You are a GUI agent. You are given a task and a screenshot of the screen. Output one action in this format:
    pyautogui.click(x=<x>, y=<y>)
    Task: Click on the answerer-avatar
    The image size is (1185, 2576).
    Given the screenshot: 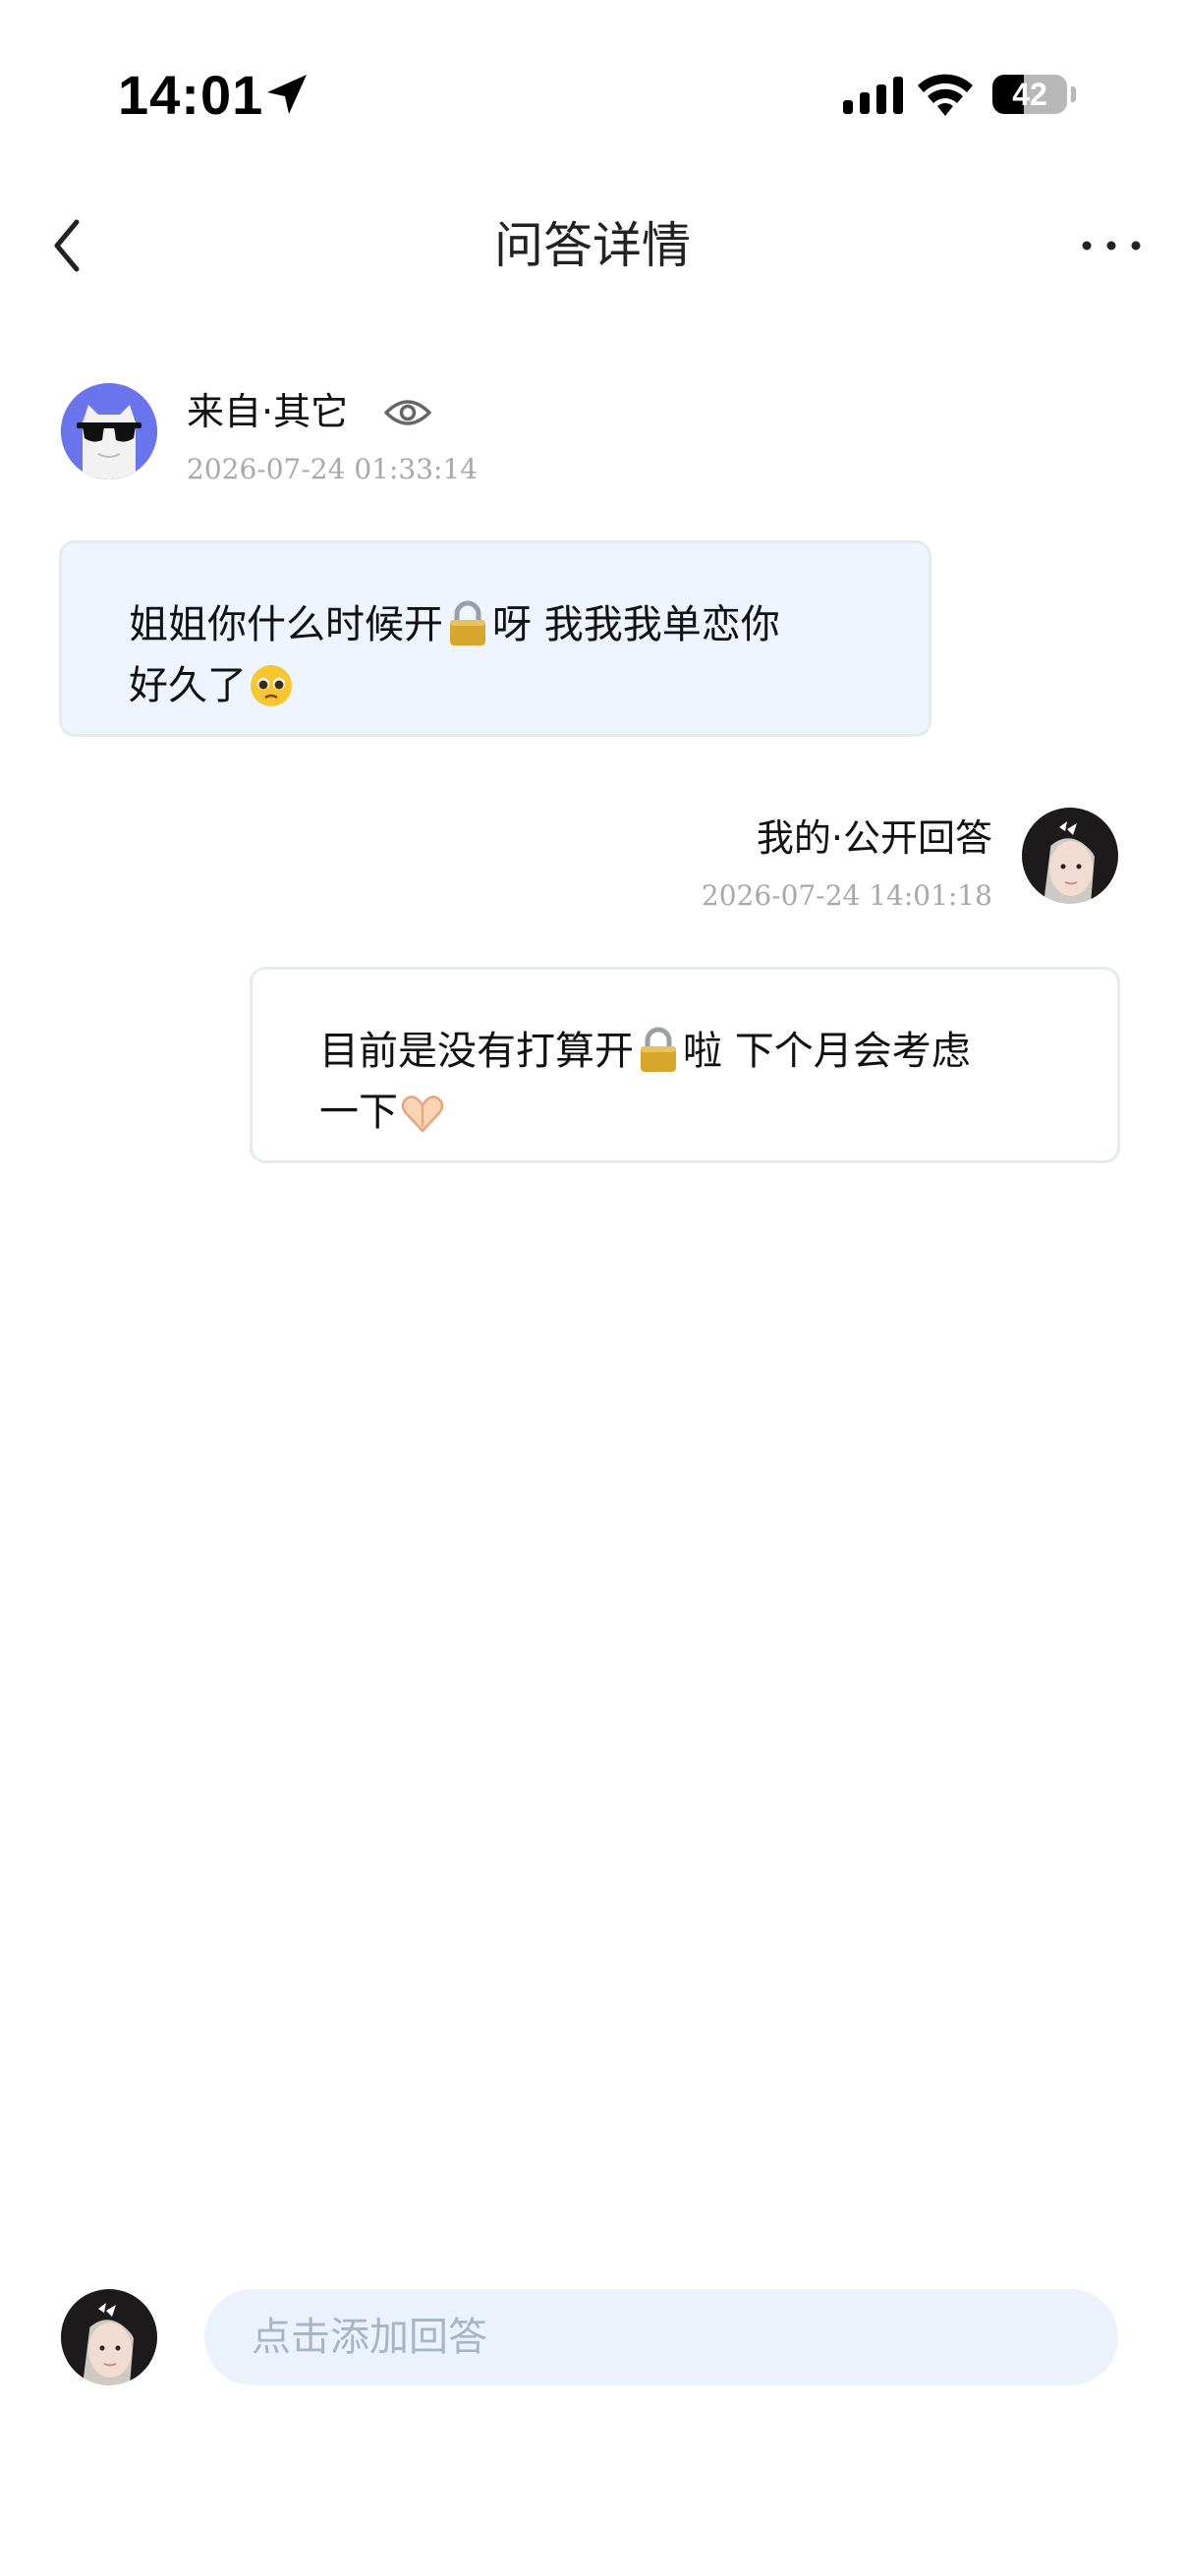 What is the action you would take?
    pyautogui.click(x=1070, y=856)
    